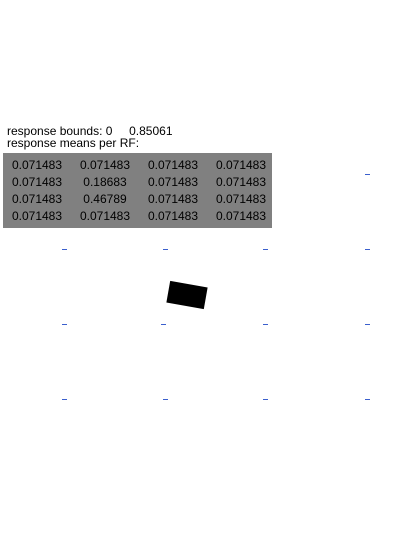 The height and width of the screenshot is (560, 420). I want to click on response-means-label: response means per RF:, so click(73, 143).